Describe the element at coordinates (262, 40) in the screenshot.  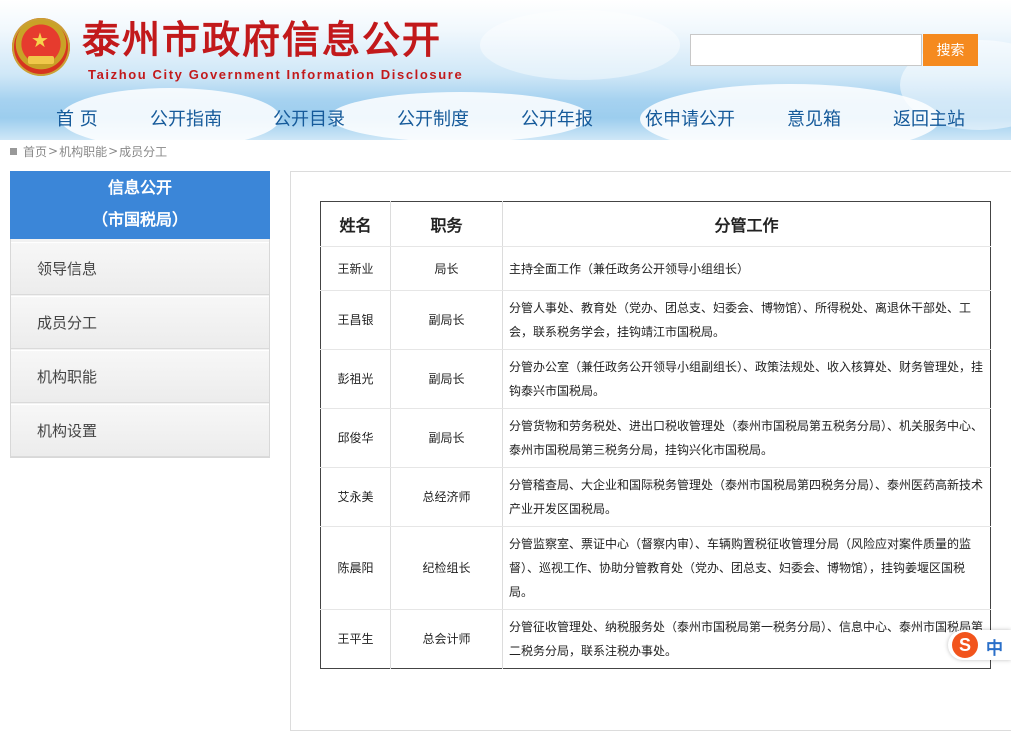
I see `site-title: 泰州市政府信息公开` at that location.